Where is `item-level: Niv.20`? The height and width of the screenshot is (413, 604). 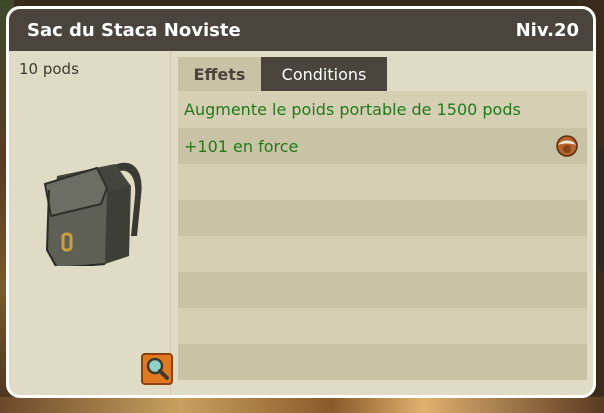
item-level: Niv.20 is located at coordinates (547, 30).